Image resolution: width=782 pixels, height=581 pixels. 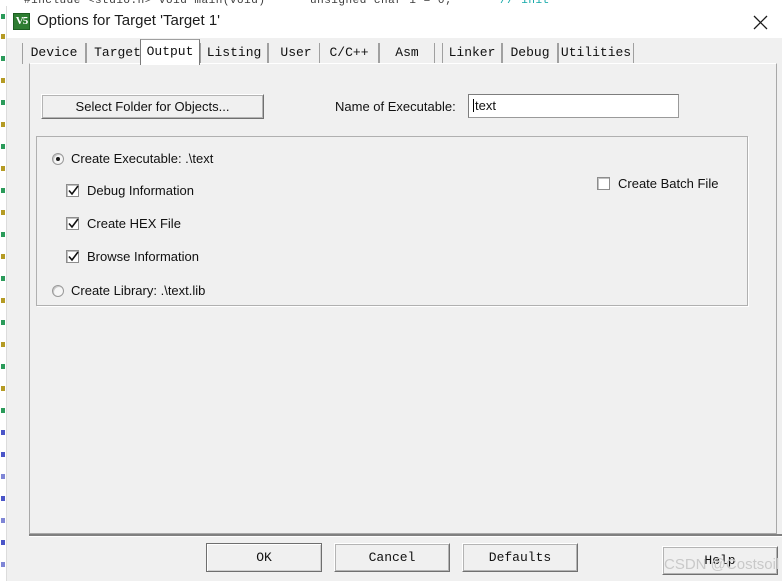 What do you see at coordinates (138, 290) in the screenshot?
I see `create-library-label: Create Library: .\text.lib` at bounding box center [138, 290].